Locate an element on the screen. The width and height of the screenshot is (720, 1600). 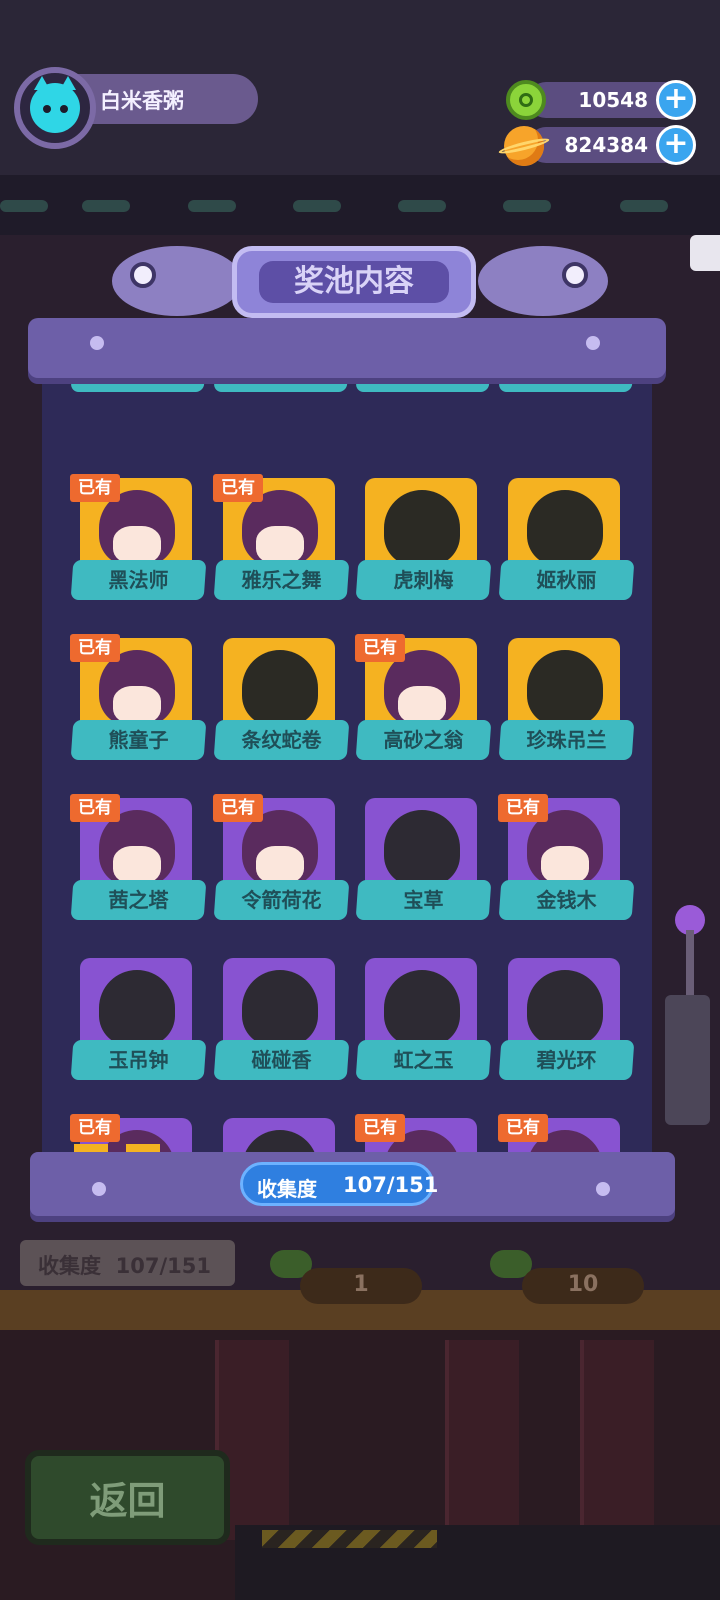
panel-header-bar is located at coordinates (347, 348).